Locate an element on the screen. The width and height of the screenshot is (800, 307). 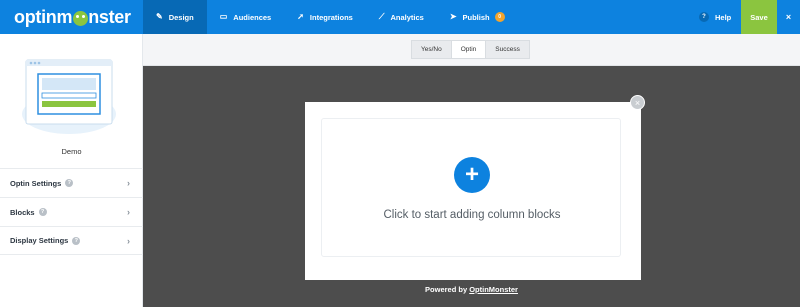
nav-publish: ➤ Publish 0 is located at coordinates (477, 17).